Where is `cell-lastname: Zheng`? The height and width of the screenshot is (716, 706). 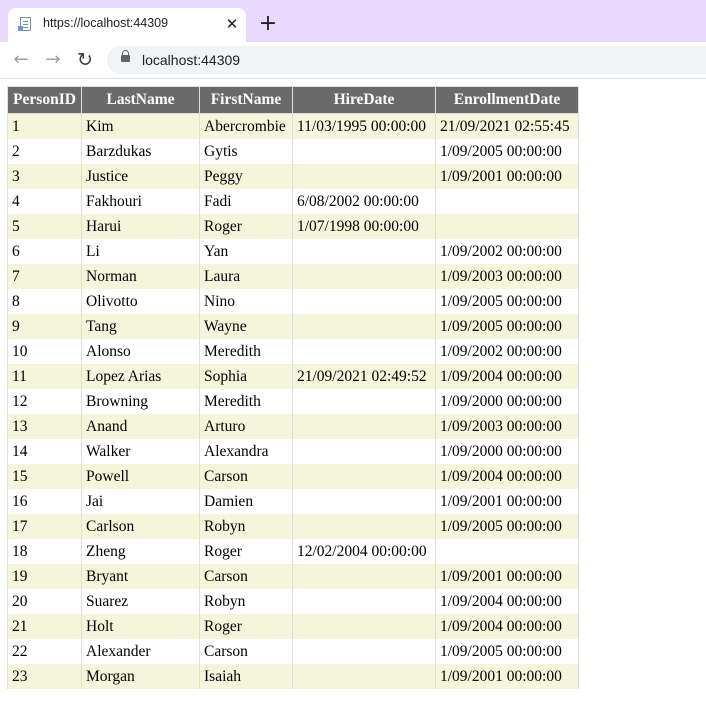
cell-lastname: Zheng is located at coordinates (140, 551).